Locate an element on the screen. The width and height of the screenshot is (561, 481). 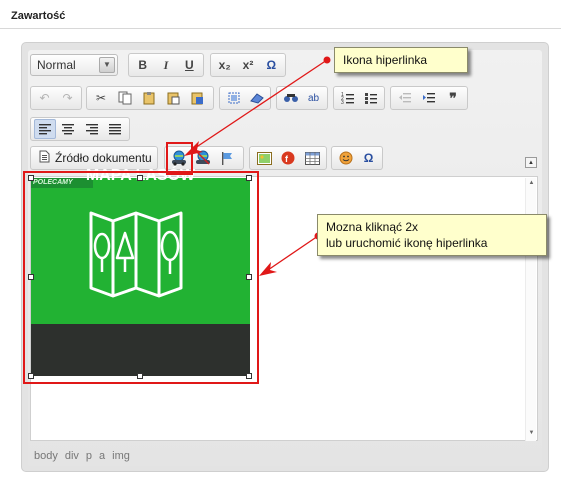
element-path-bar: body div p a img is located at coordinates (82, 456).